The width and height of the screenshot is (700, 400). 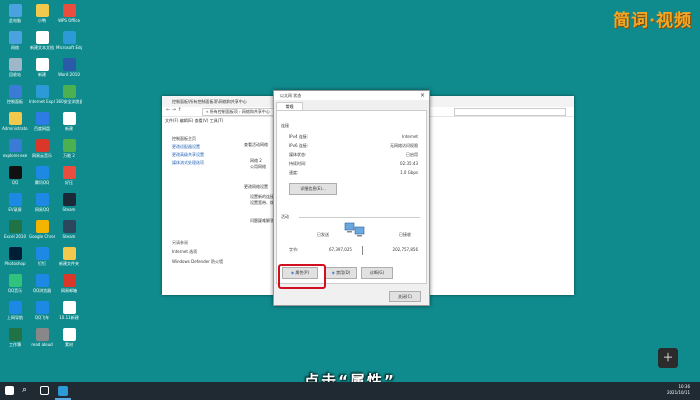 I want to click on desktop-icon: WPS Office, so click(x=69, y=13).